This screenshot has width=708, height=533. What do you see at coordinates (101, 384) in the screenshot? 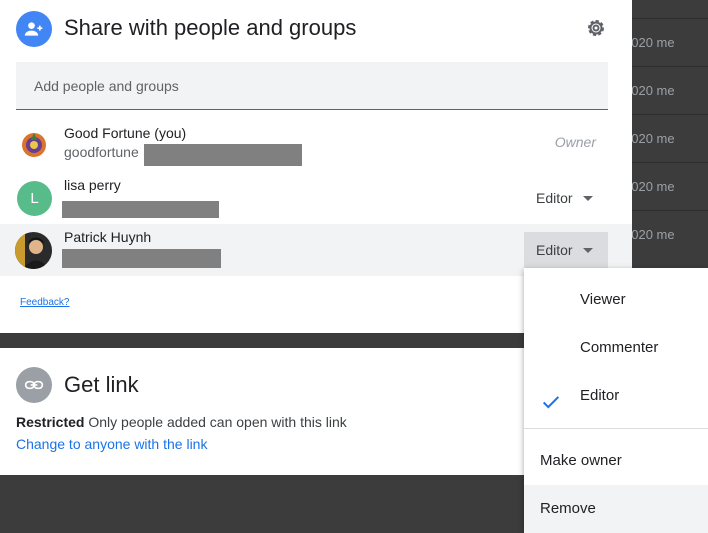
I see `get-link-title: Get link` at bounding box center [101, 384].